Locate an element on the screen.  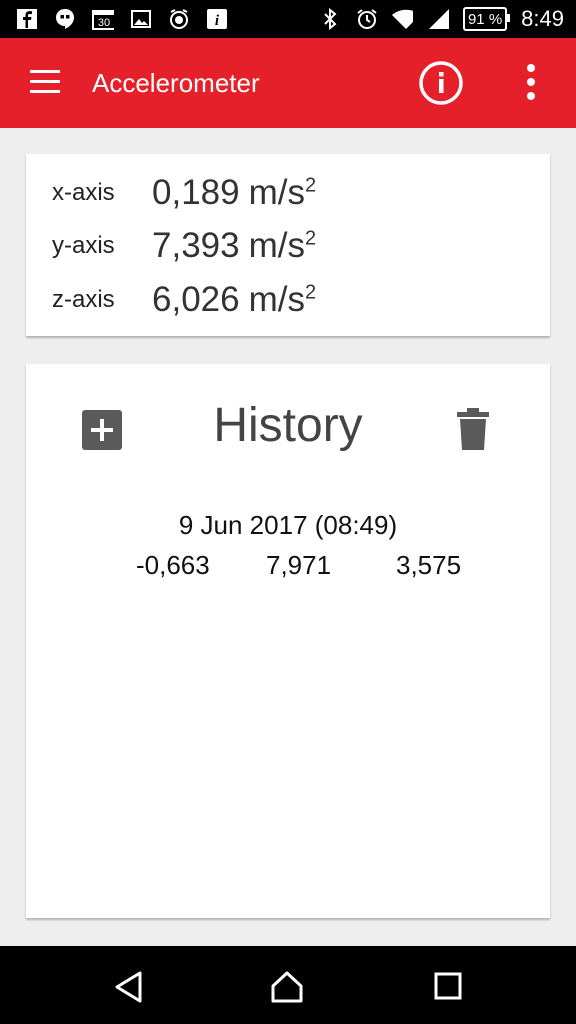
home-icon is located at coordinates (287, 987).